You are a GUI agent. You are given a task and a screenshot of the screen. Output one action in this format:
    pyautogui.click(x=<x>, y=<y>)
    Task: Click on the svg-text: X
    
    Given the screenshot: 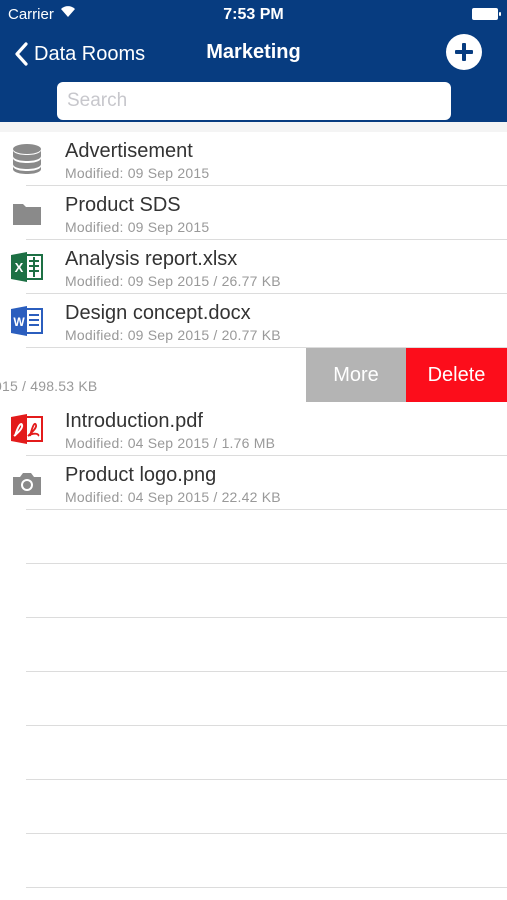 What is the action you would take?
    pyautogui.click(x=19, y=267)
    